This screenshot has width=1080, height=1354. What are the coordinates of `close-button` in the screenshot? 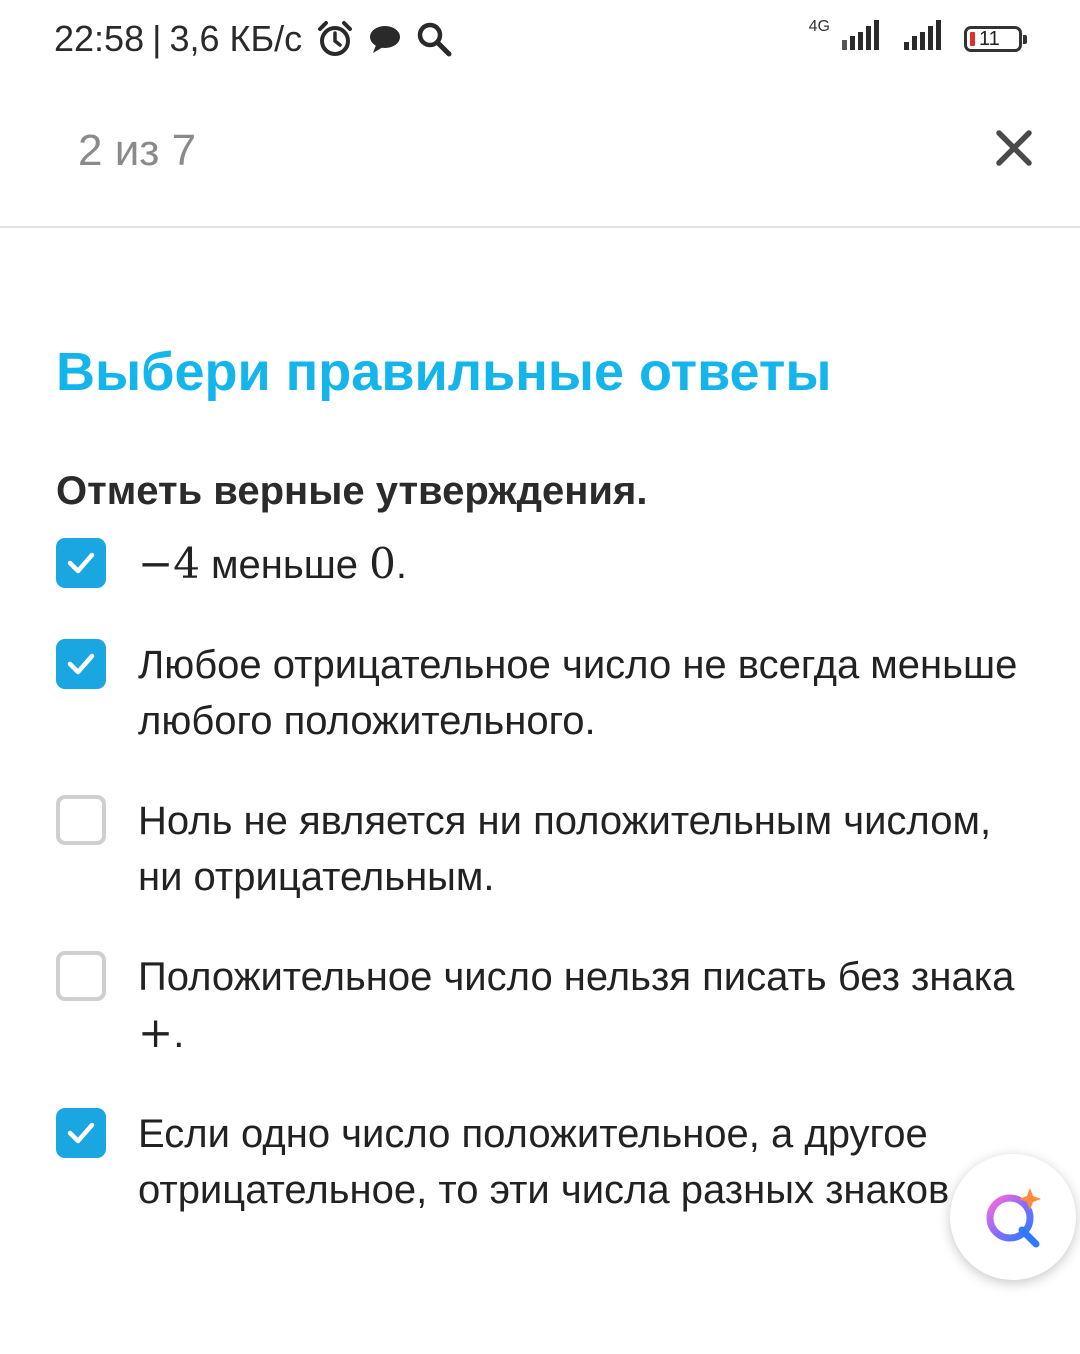 It's located at (1014, 148).